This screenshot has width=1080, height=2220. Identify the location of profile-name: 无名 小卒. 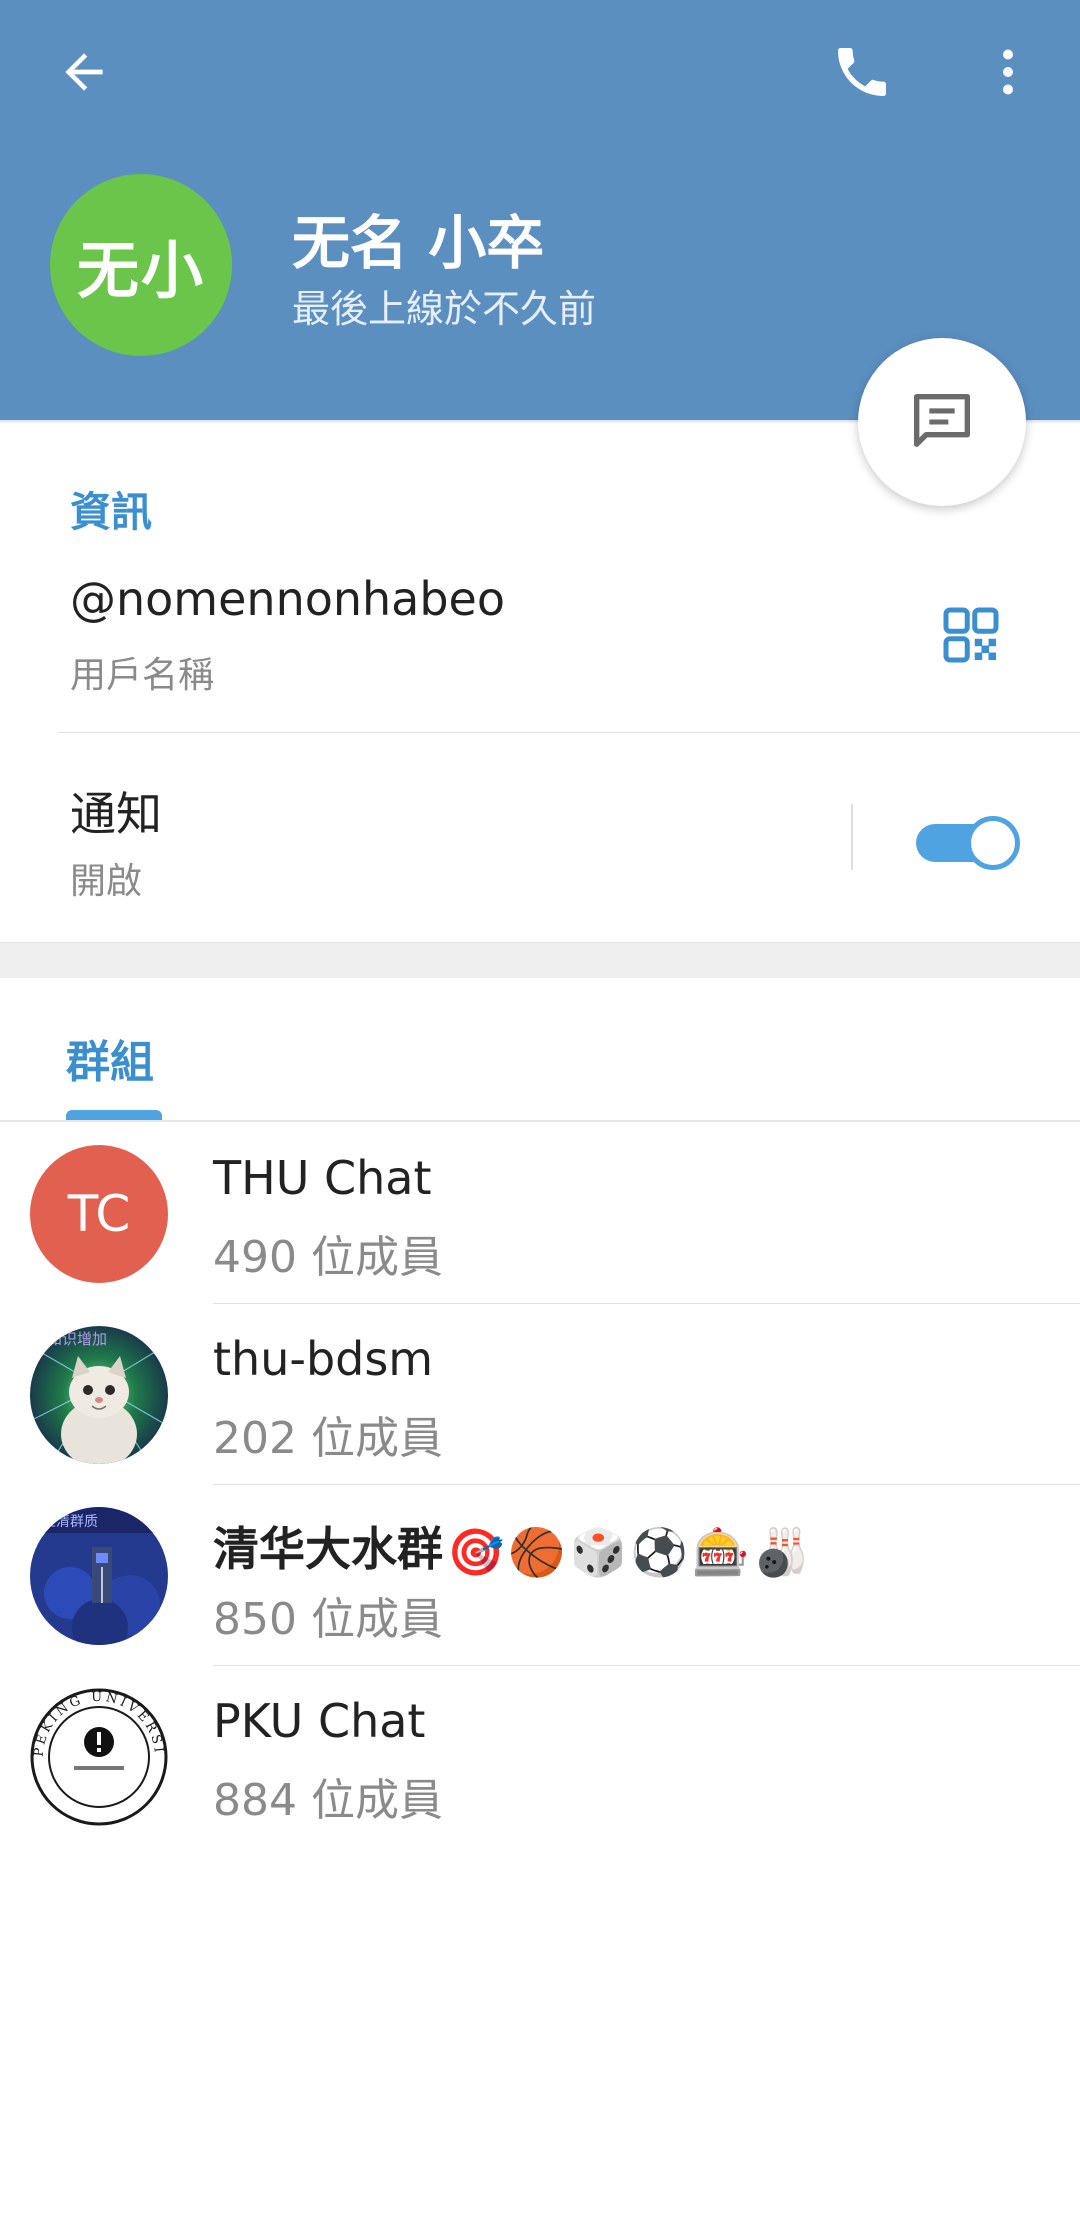
(418, 243).